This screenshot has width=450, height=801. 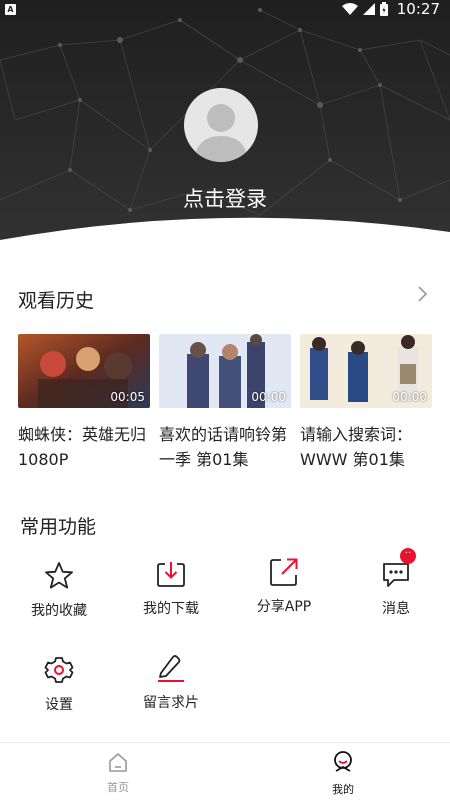 I want to click on history-item: 00:00 喜欢的话请响铃第一季 第01集, so click(x=225, y=403).